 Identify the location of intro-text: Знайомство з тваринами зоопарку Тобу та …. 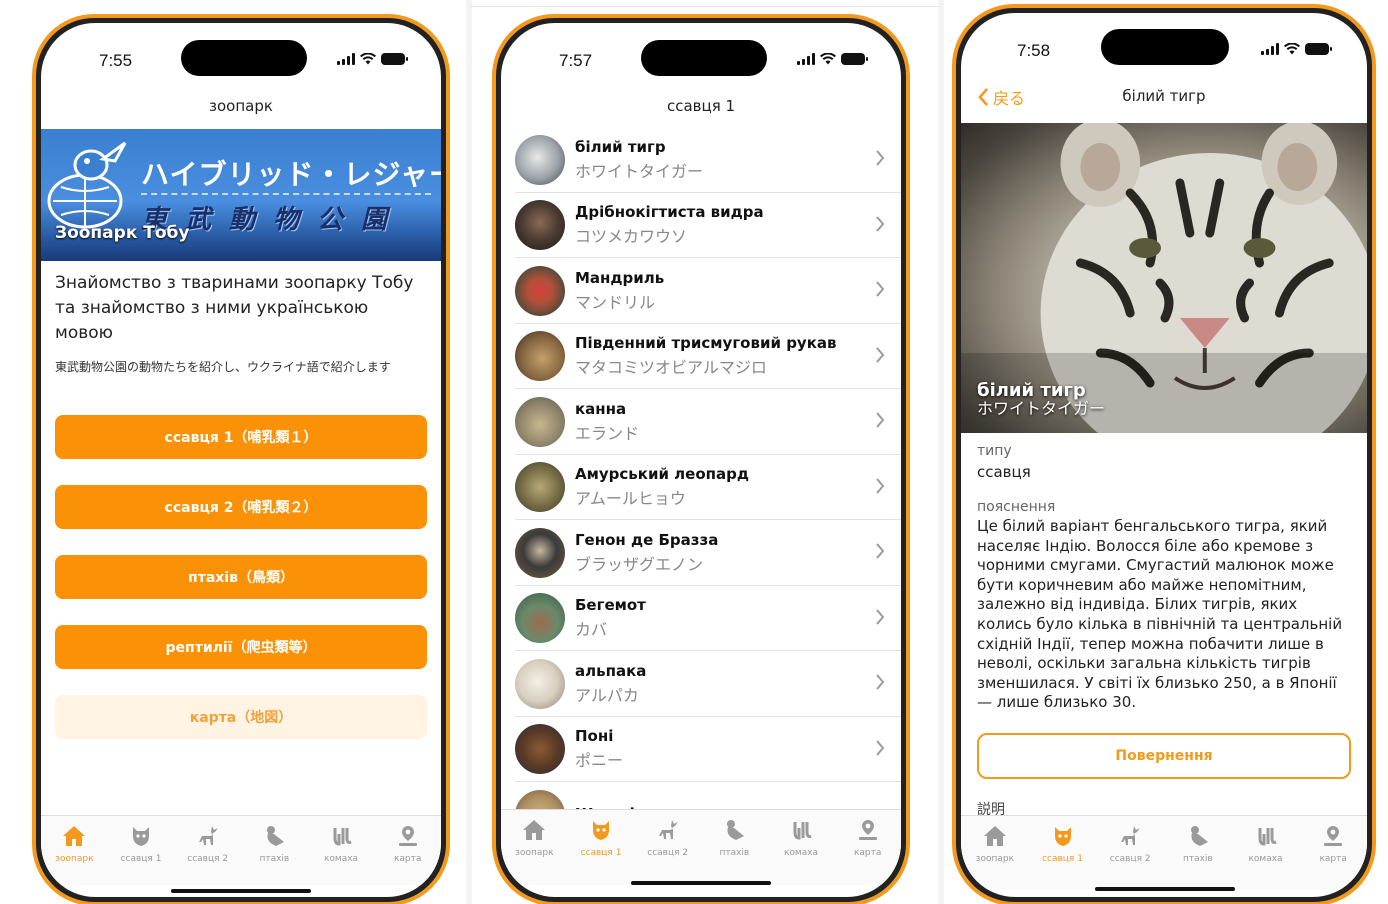
(234, 308).